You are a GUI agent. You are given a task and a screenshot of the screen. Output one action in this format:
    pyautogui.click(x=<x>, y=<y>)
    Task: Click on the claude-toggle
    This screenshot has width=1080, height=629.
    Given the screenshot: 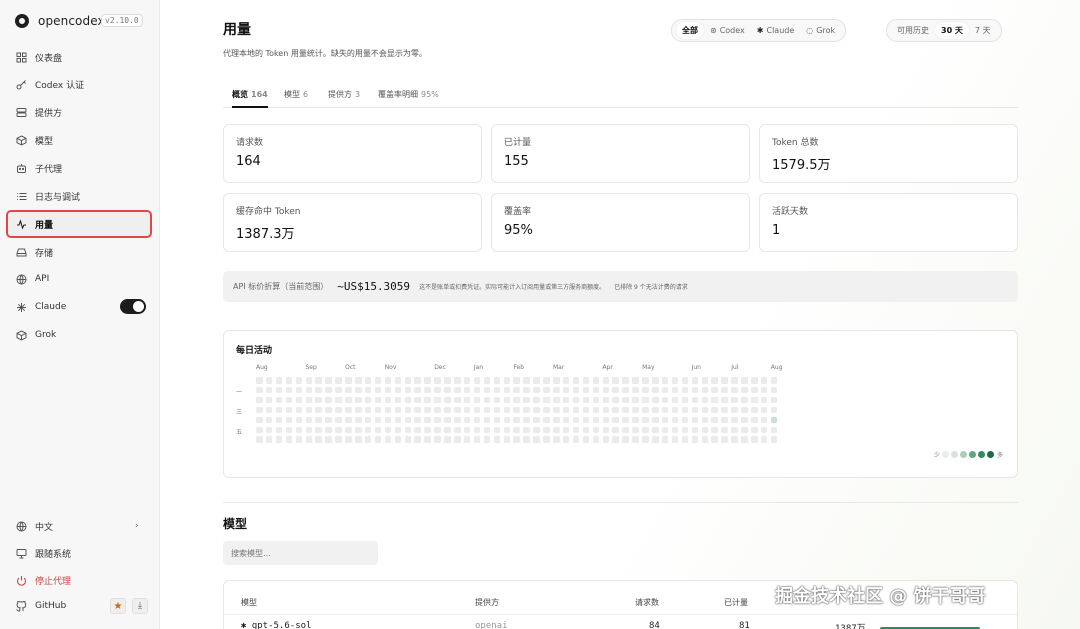 What is the action you would take?
    pyautogui.click(x=133, y=306)
    